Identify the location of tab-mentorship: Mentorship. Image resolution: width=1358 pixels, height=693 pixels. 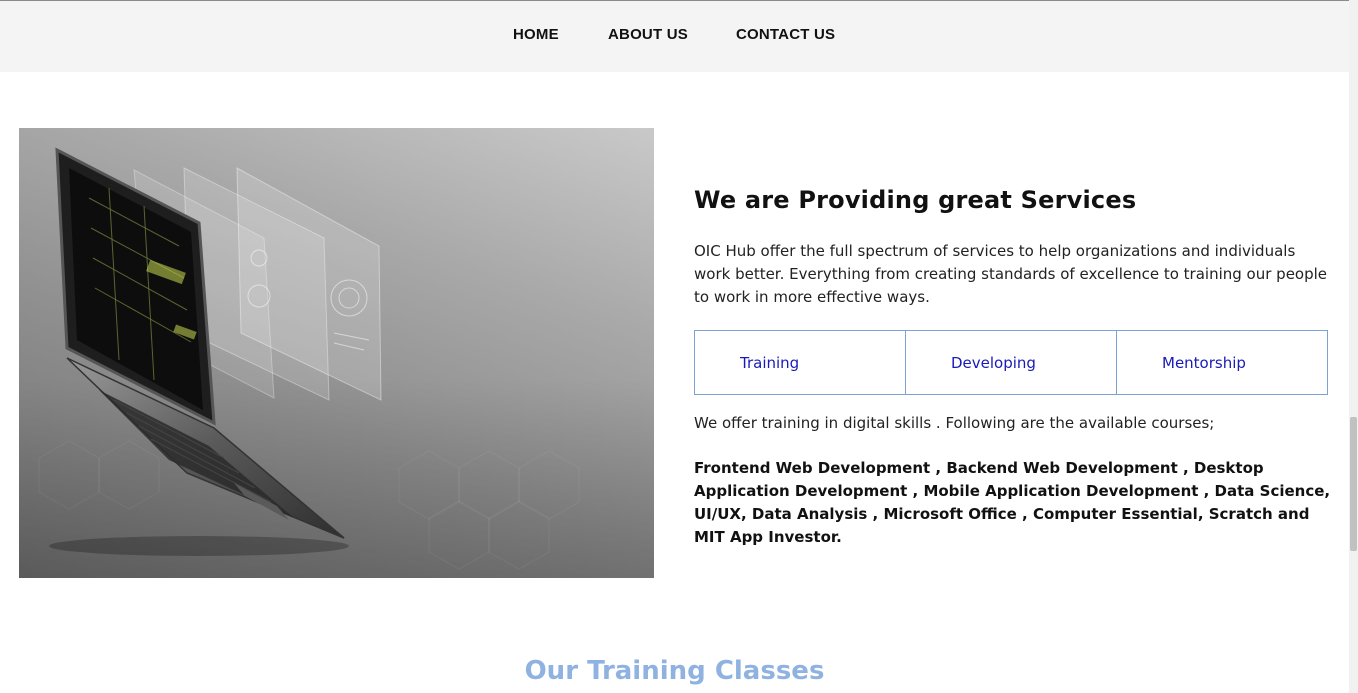
(1221, 362).